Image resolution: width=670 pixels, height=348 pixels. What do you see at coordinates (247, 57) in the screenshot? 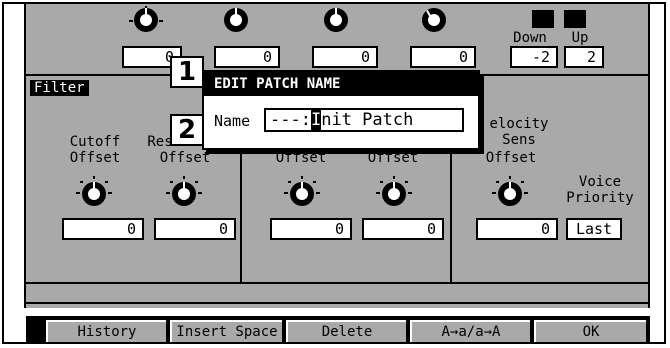
I see `top-value-2: 0` at bounding box center [247, 57].